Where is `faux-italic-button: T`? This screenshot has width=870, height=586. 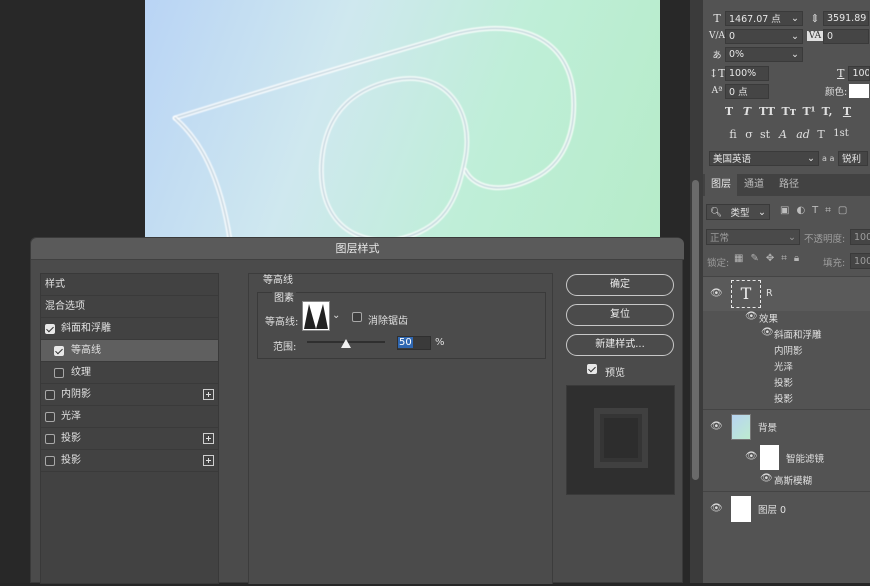 faux-italic-button: T is located at coordinates (747, 111).